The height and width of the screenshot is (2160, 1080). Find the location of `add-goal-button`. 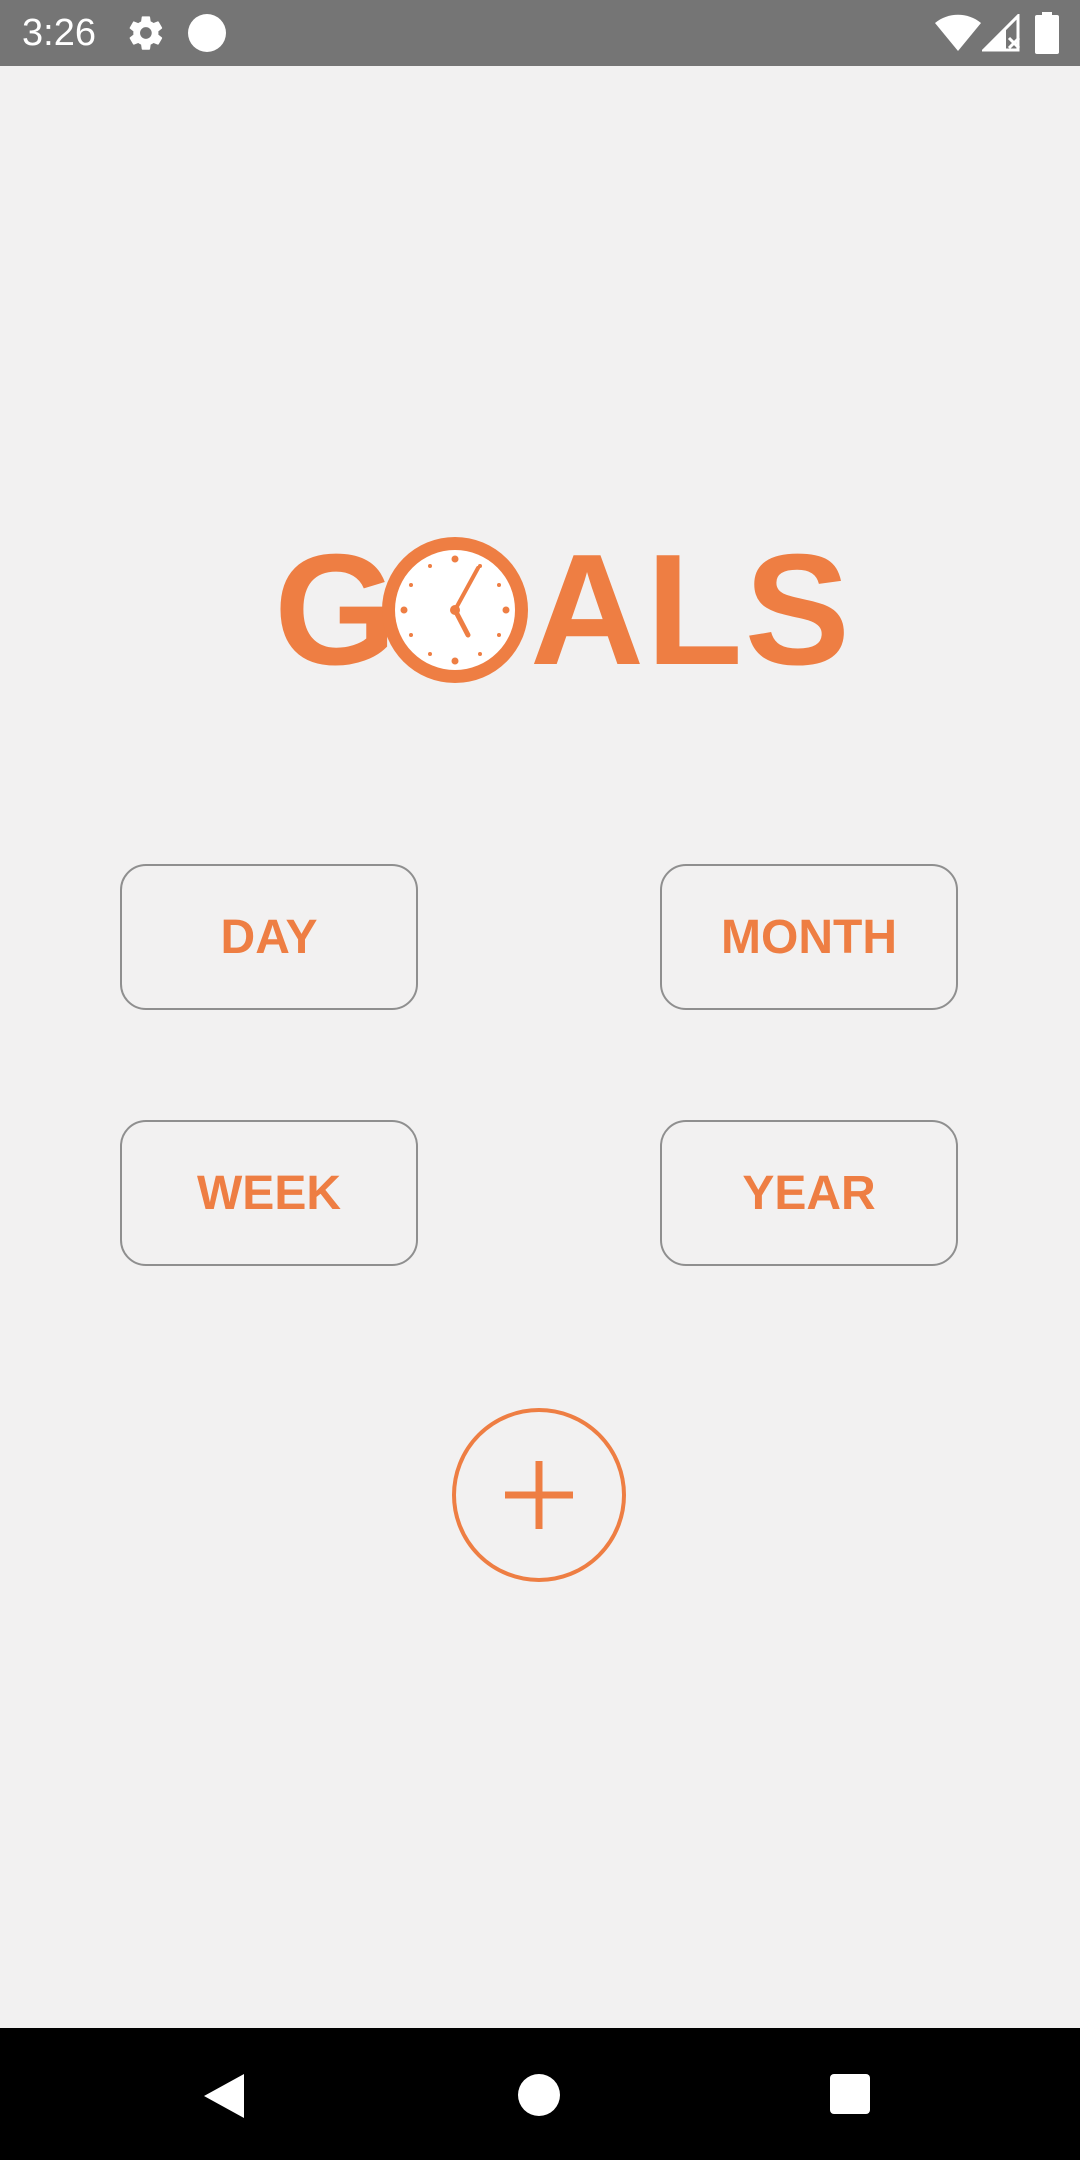

add-goal-button is located at coordinates (539, 1495).